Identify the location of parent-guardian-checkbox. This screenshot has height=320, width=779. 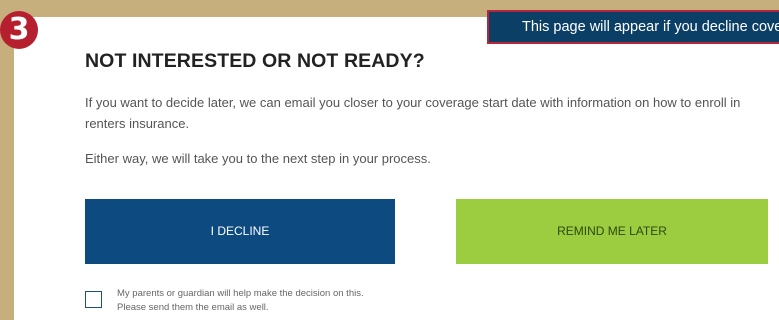
(93, 299).